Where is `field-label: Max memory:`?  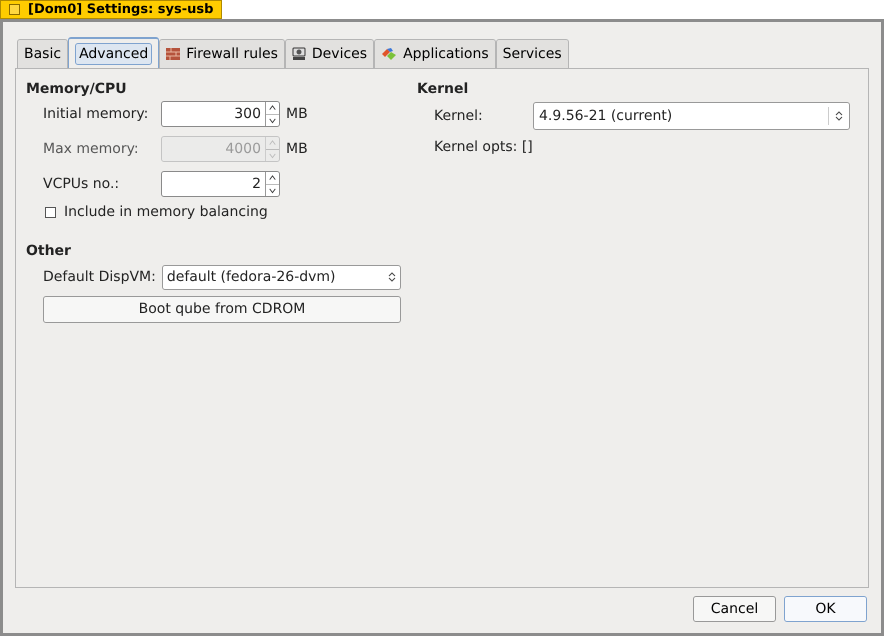 field-label: Max memory: is located at coordinates (91, 149).